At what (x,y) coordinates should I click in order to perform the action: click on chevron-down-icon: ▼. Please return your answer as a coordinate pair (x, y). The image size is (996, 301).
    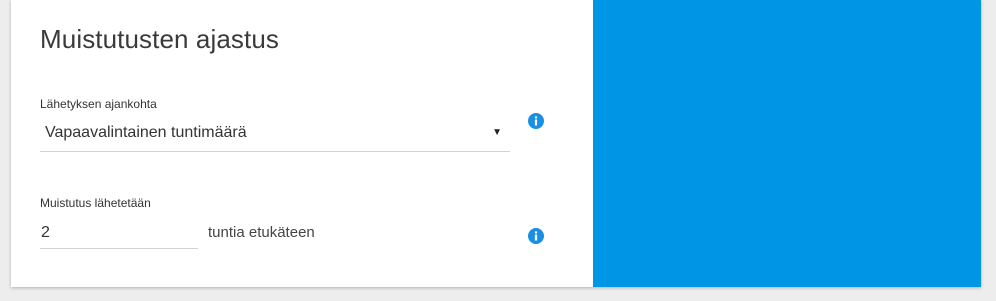
    Looking at the image, I should click on (497, 132).